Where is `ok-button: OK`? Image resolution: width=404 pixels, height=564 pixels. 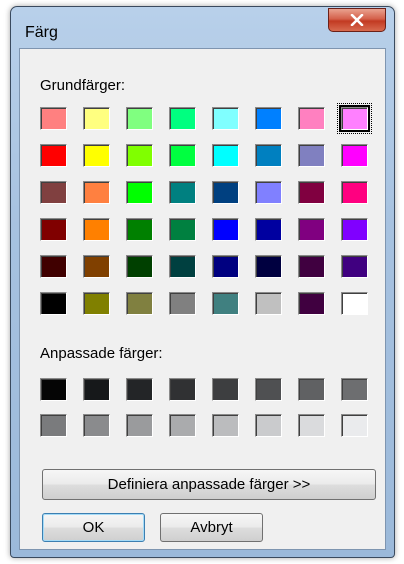
ok-button: OK is located at coordinates (93, 527).